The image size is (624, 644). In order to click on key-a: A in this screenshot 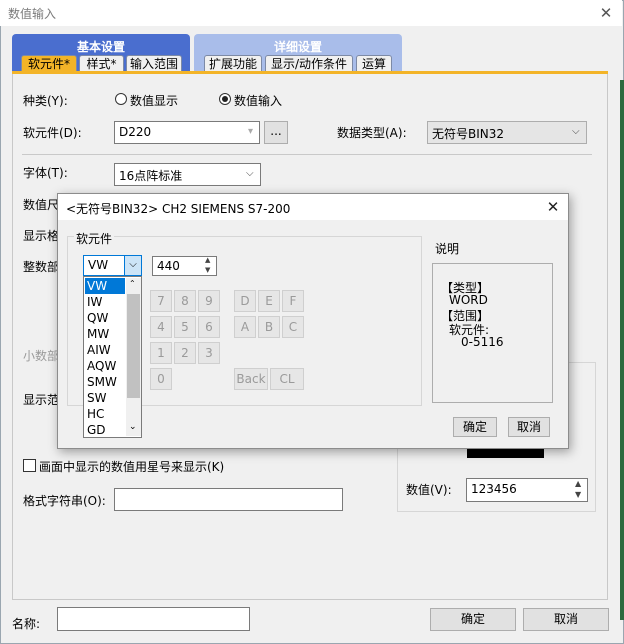, I will do `click(245, 327)`.